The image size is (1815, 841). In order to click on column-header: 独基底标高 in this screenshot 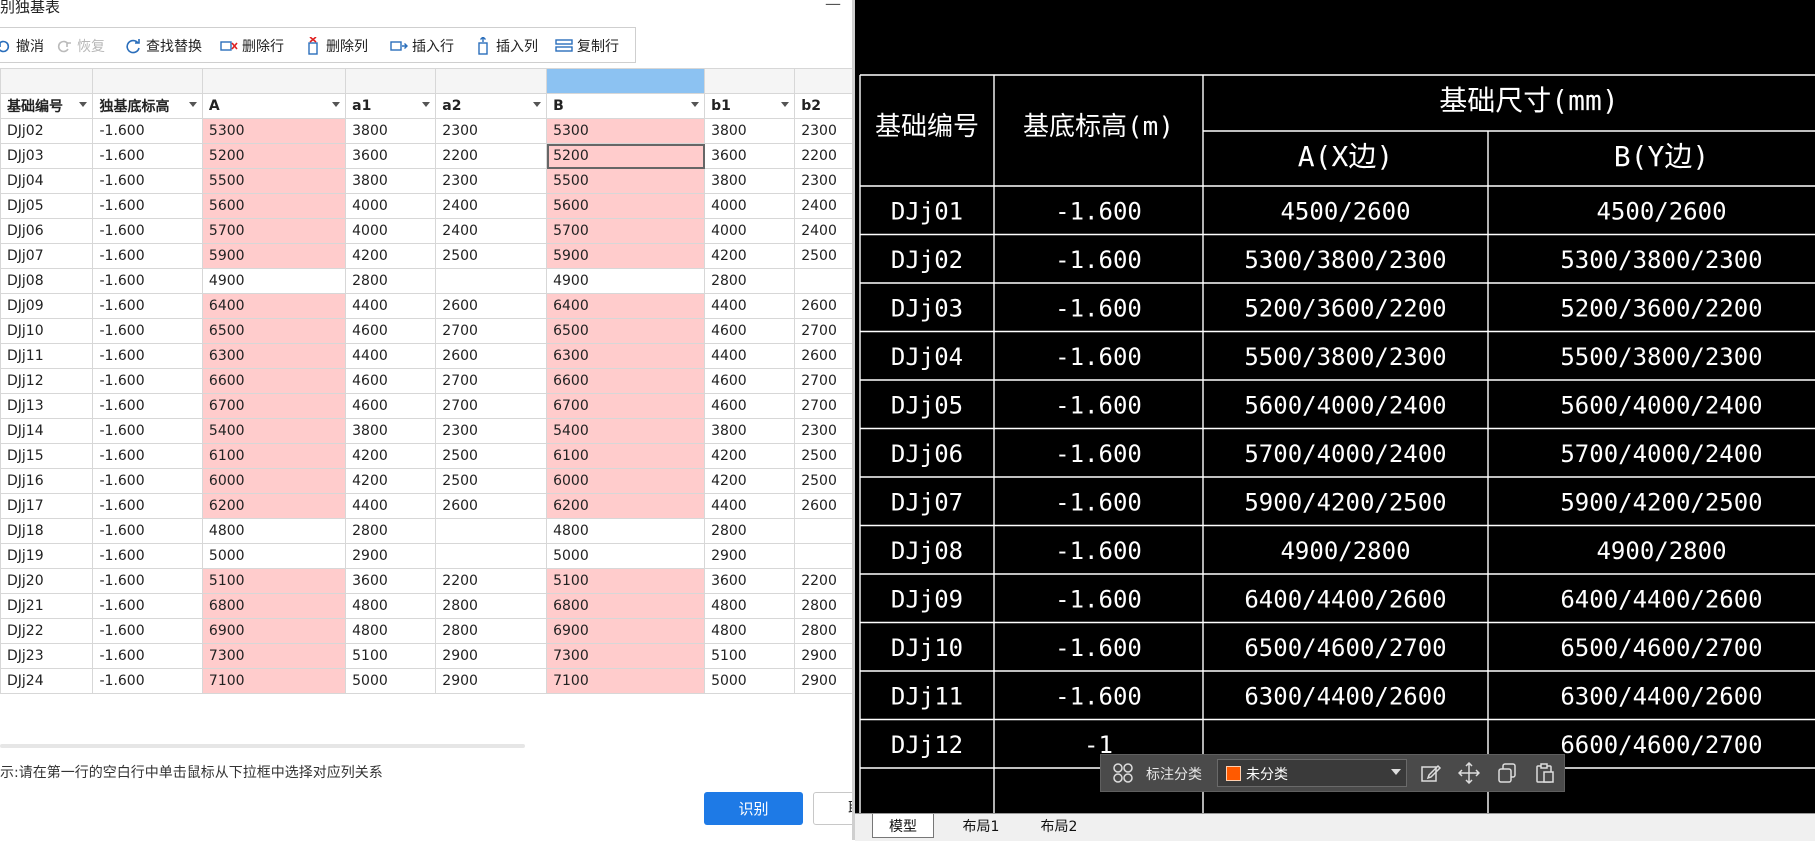, I will do `click(147, 106)`.